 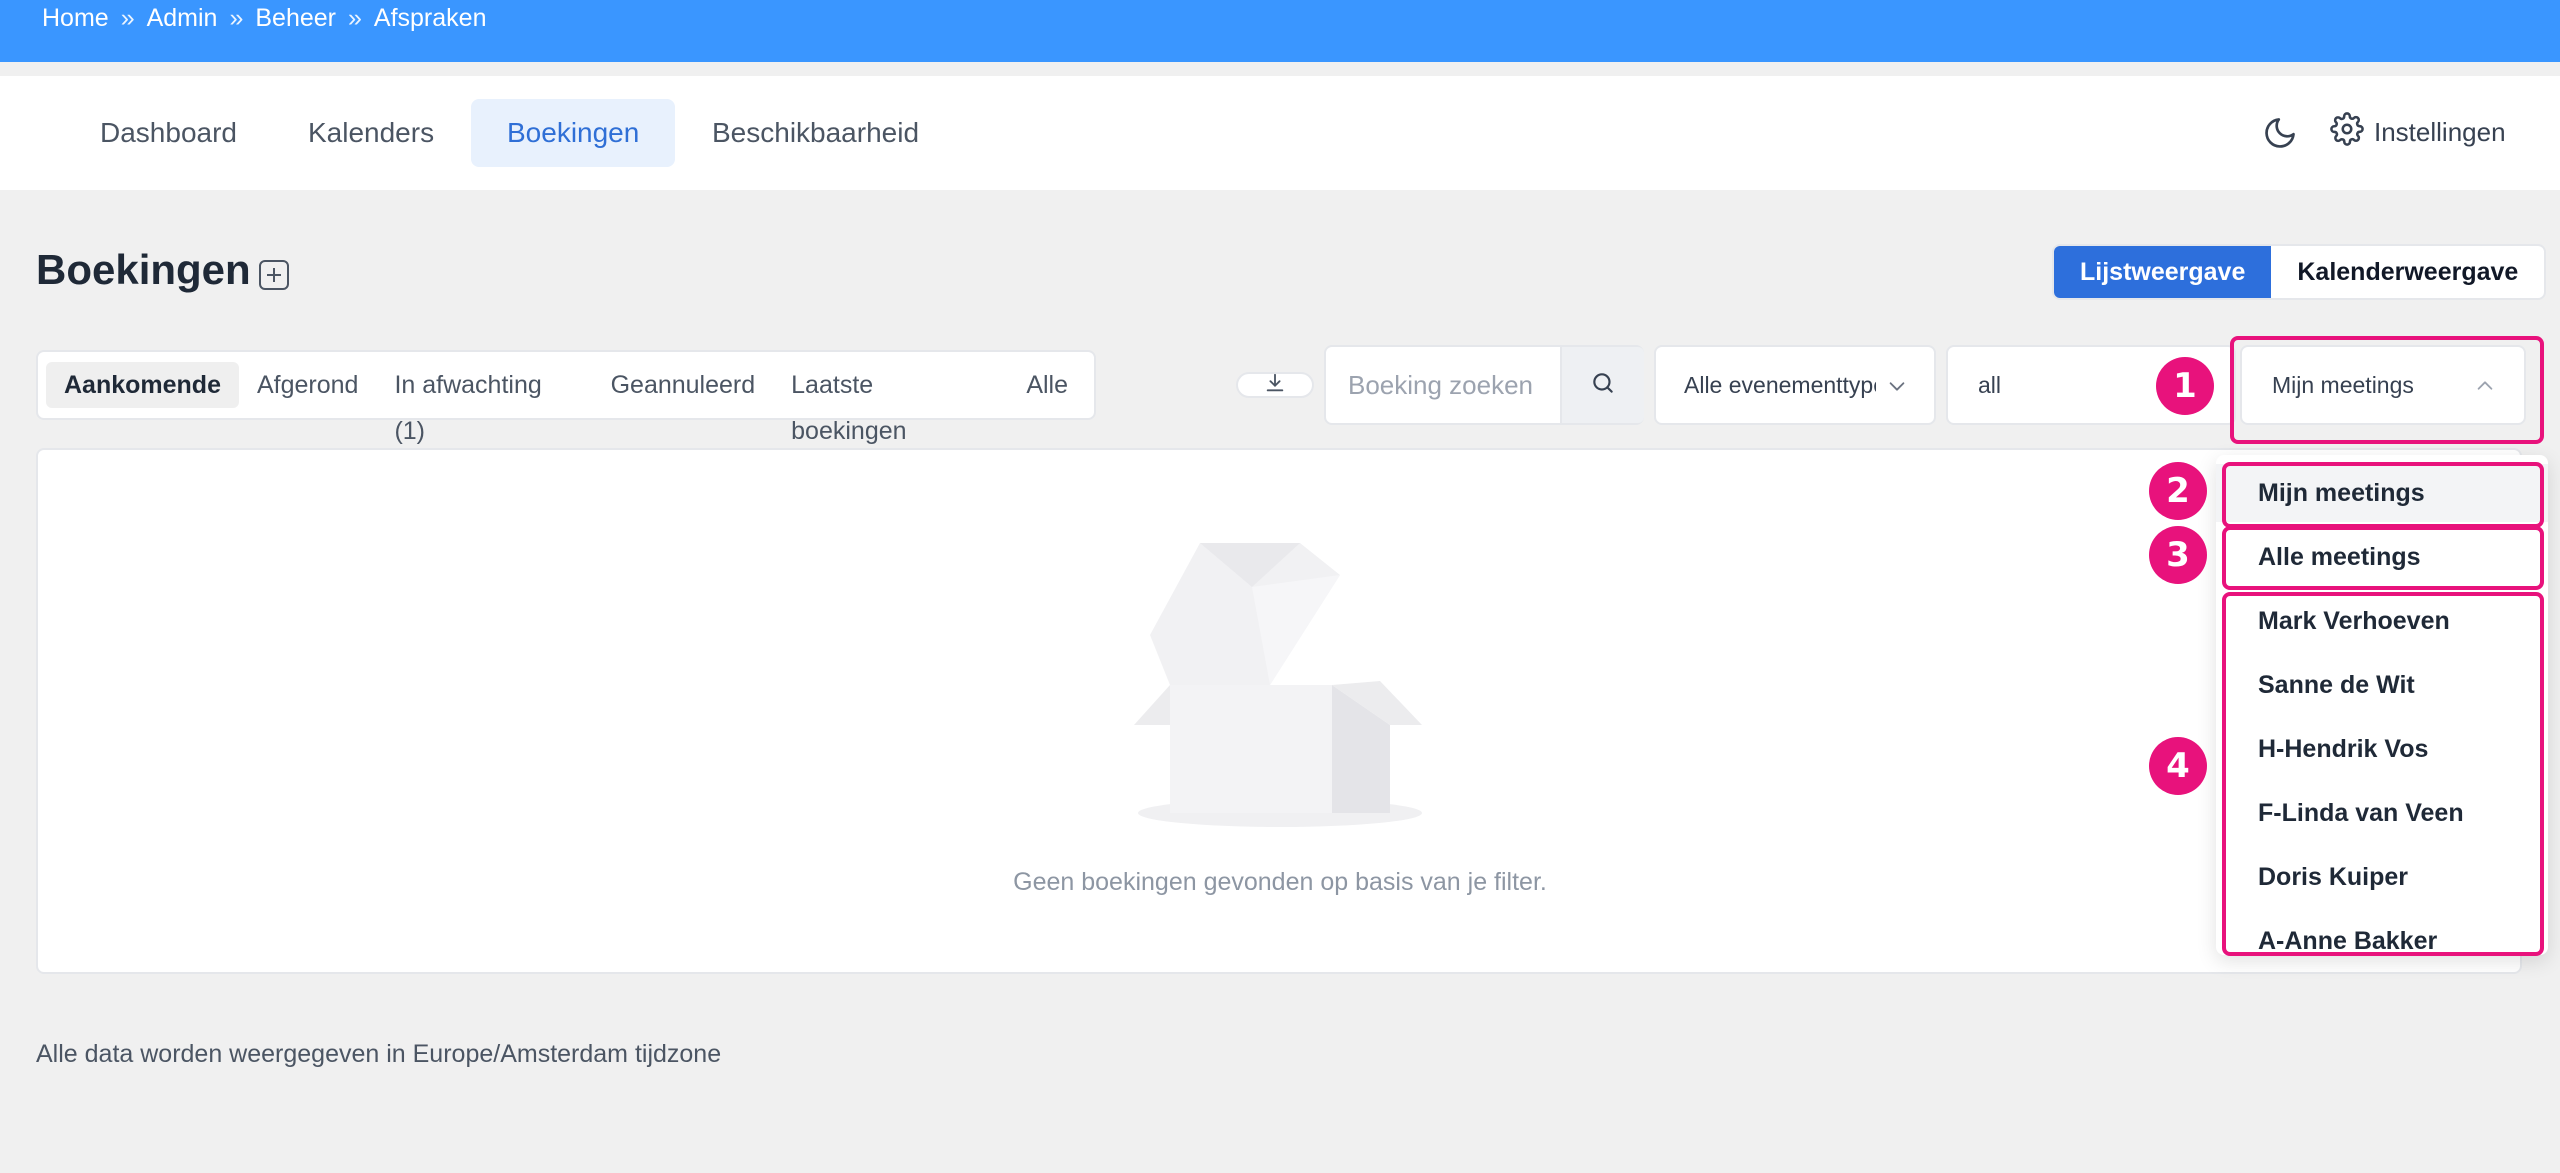 I want to click on filter-tab-laatste-boekingen: Laatste boekingen, so click(x=890, y=403).